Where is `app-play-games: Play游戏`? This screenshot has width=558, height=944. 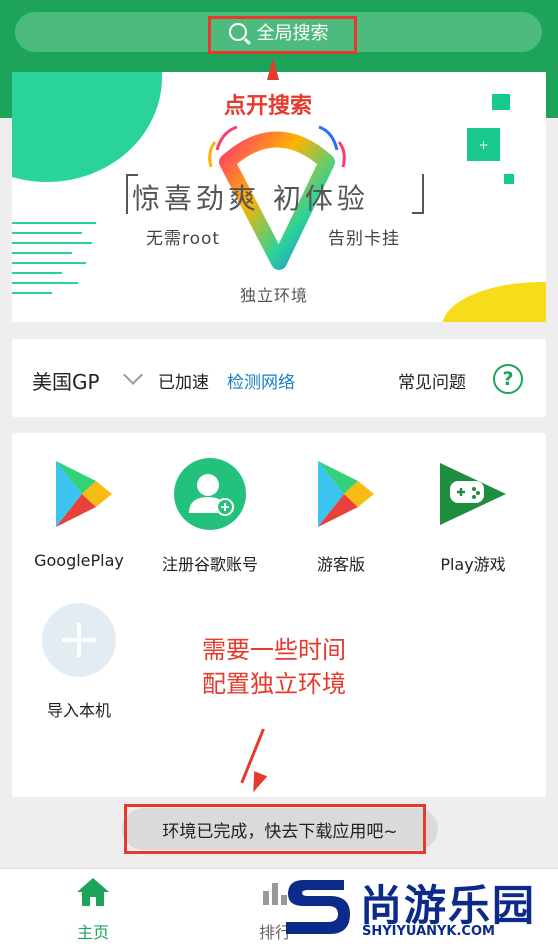 app-play-games: Play游戏 is located at coordinates (473, 516).